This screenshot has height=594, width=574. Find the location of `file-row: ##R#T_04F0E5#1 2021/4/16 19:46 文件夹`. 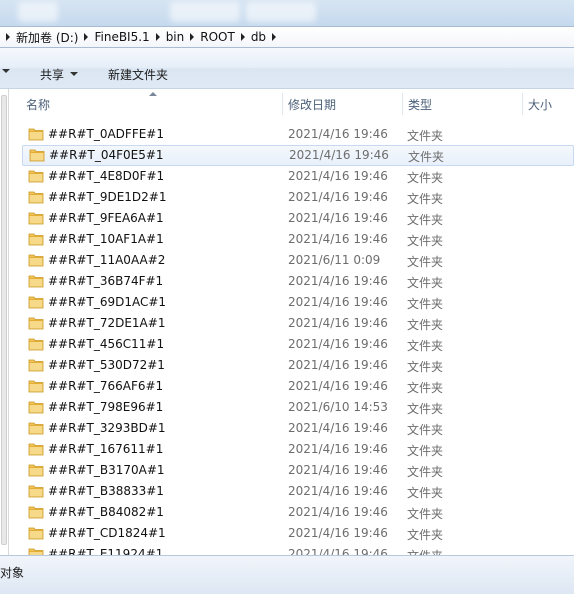

file-row: ##R#T_04F0E5#1 2021/4/16 19:46 文件夹 is located at coordinates (298, 155).